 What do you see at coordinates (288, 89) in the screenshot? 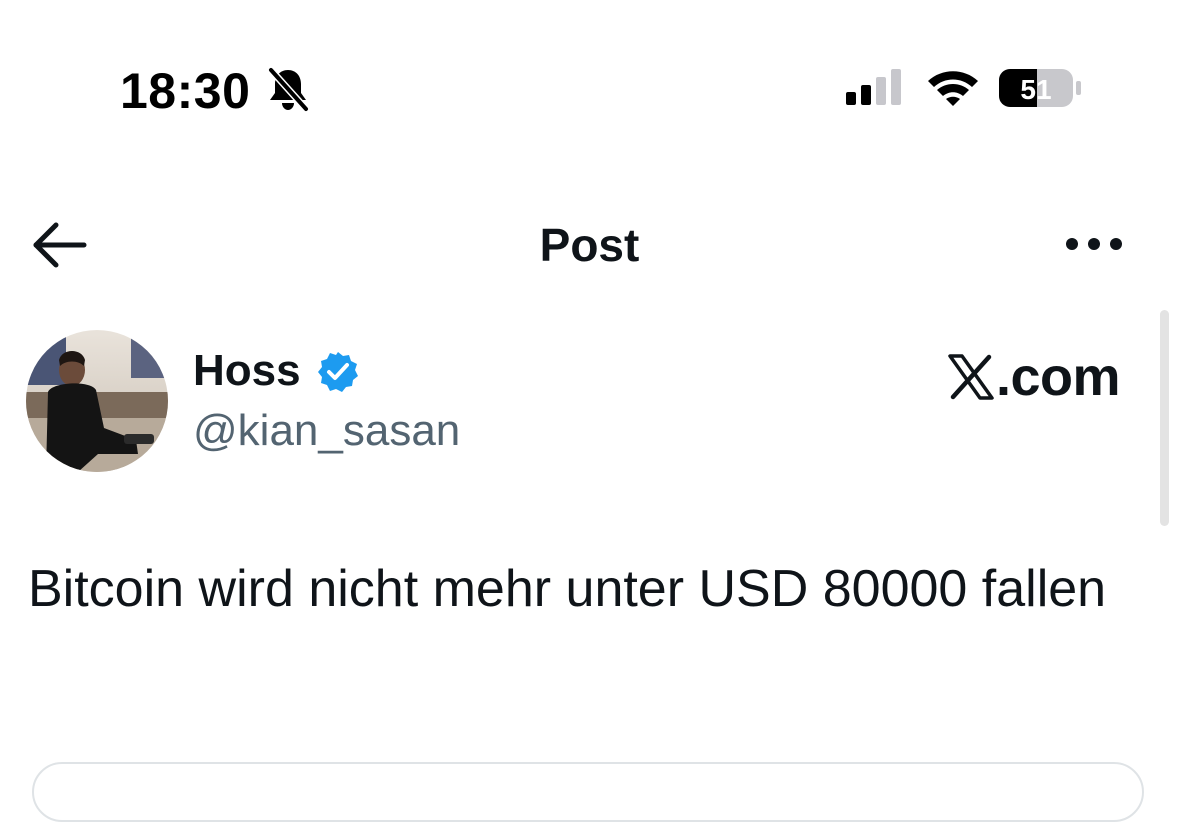
I see `bell-slash-icon` at bounding box center [288, 89].